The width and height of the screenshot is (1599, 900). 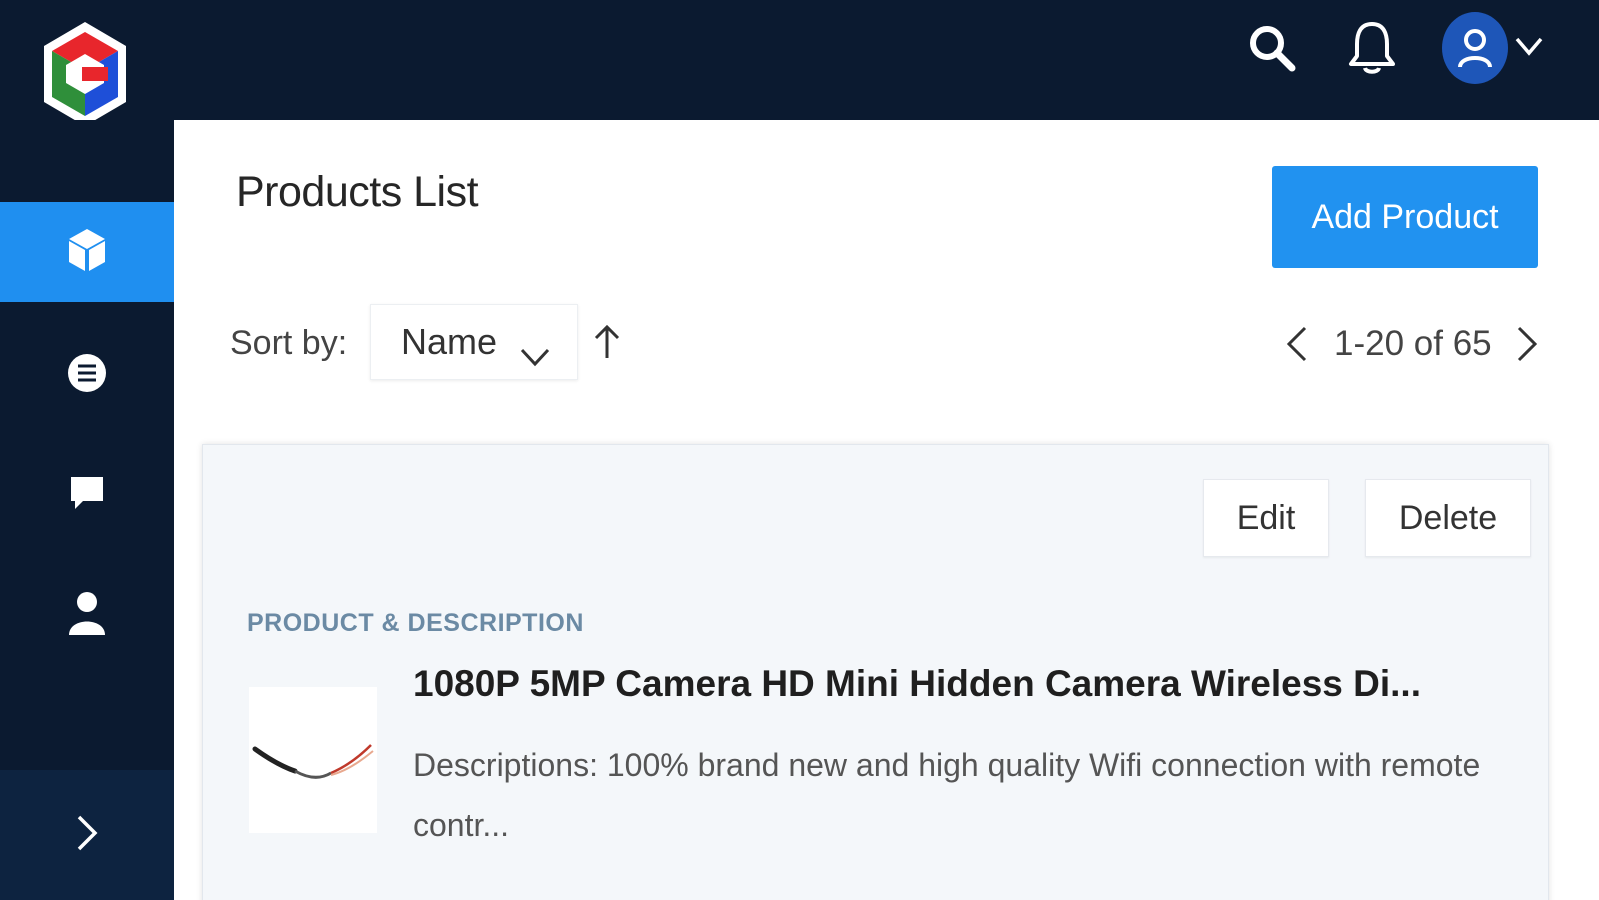 I want to click on edit-button: Edit, so click(x=1266, y=518).